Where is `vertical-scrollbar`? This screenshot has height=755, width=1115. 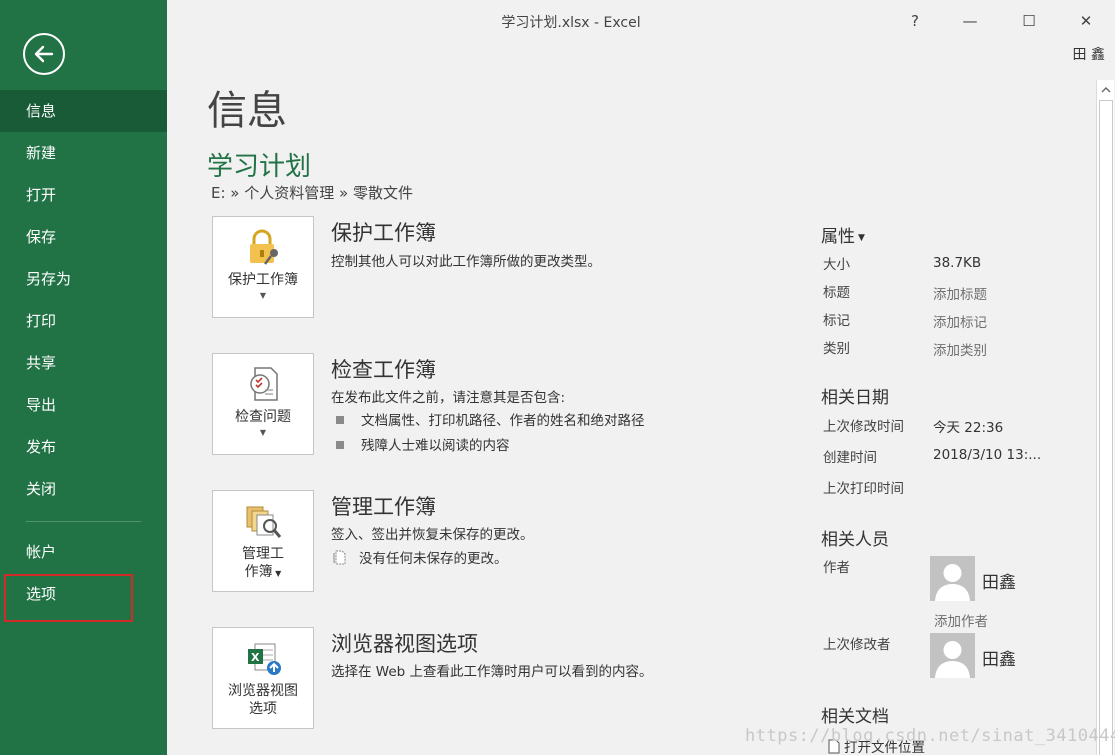 vertical-scrollbar is located at coordinates (1105, 417).